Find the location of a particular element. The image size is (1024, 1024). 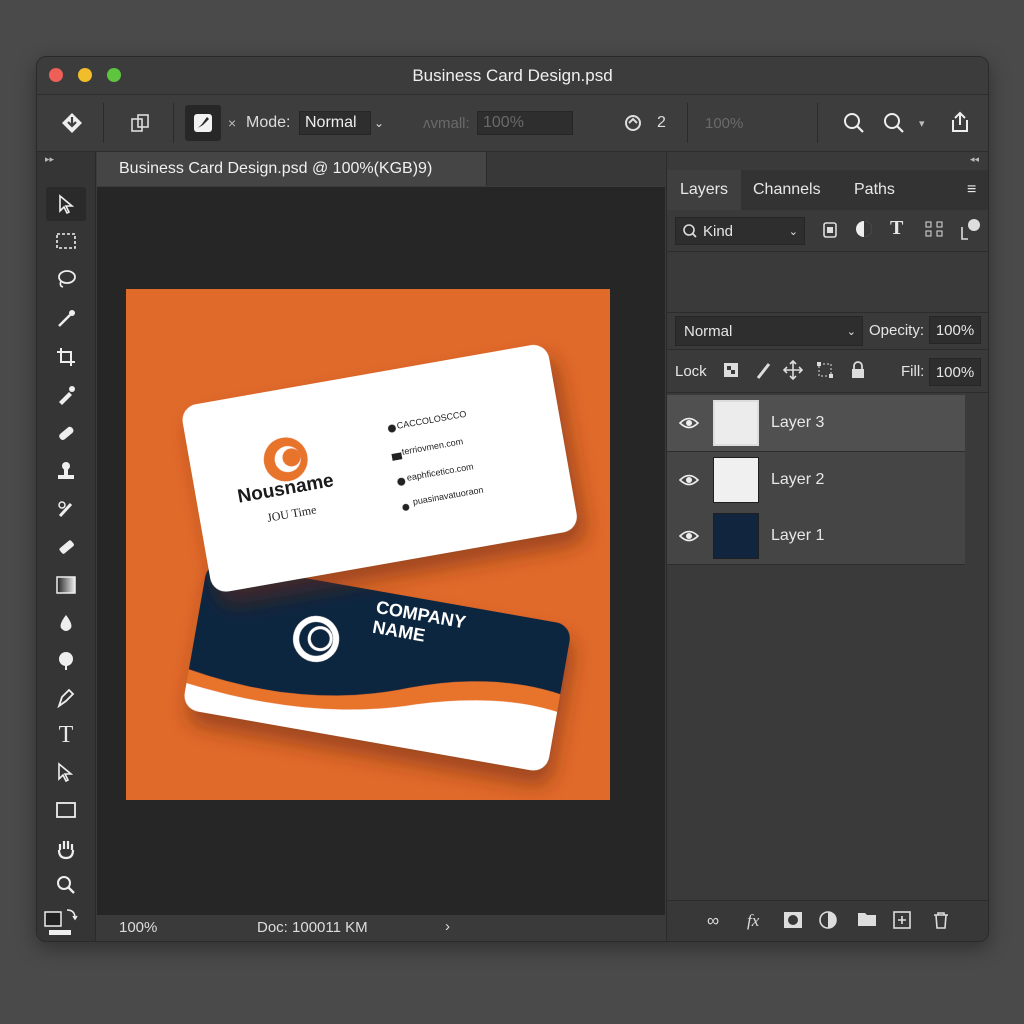

lock-label: Lock is located at coordinates (691, 371).